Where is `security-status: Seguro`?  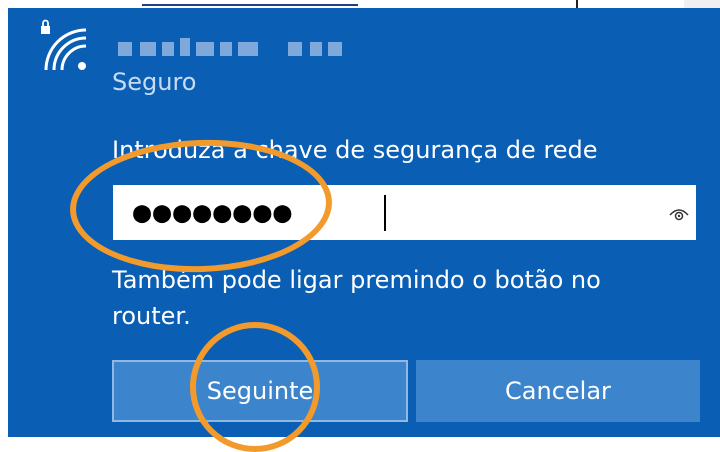 security-status: Seguro is located at coordinates (154, 82).